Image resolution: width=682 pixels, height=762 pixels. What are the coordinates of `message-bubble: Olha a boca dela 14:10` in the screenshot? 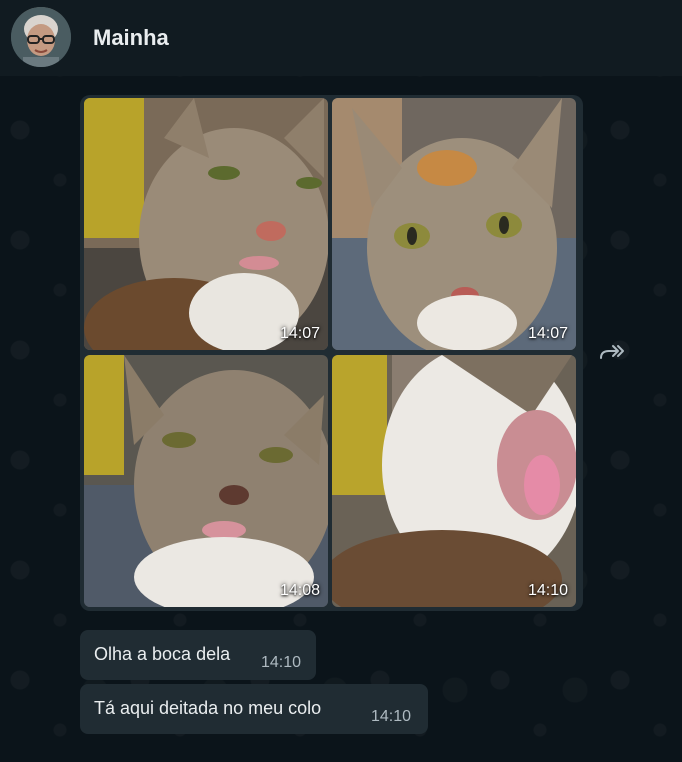 It's located at (198, 655).